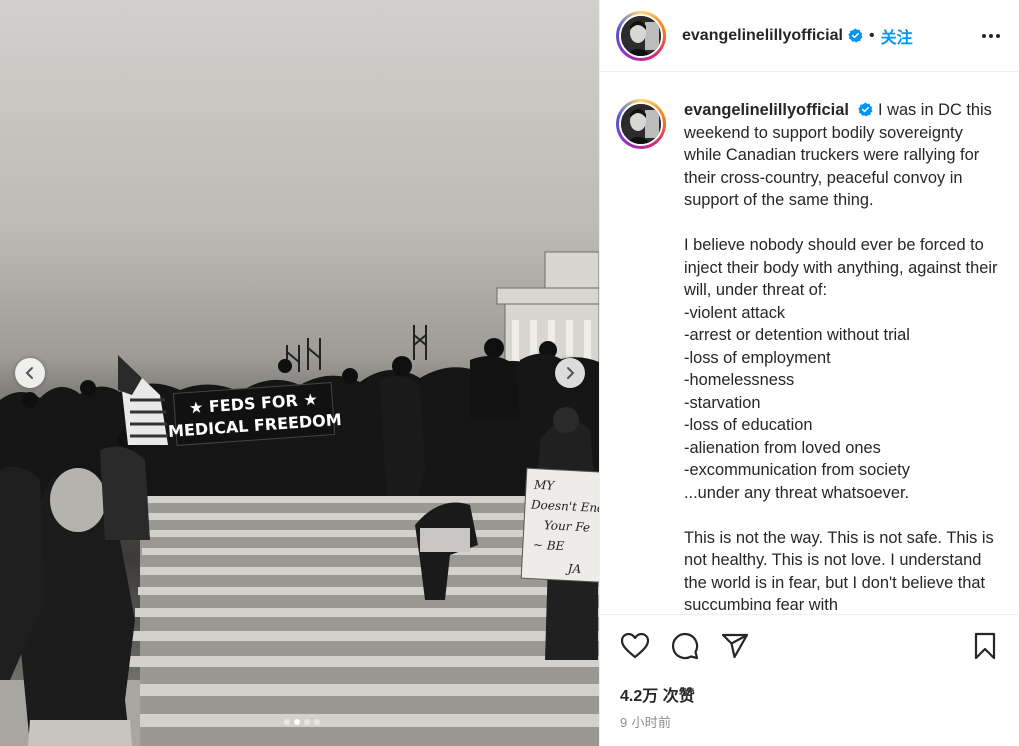  I want to click on carousel-dot-active, so click(297, 722).